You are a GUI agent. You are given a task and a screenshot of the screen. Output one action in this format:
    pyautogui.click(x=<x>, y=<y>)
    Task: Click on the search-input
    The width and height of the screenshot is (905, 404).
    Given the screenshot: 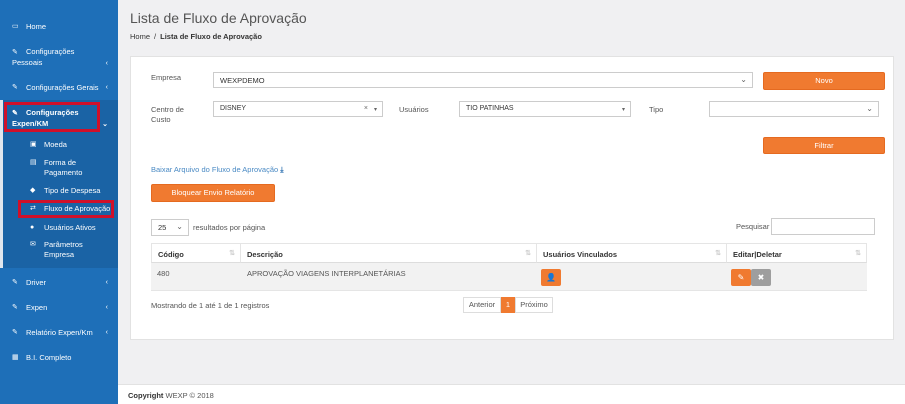 What is the action you would take?
    pyautogui.click(x=823, y=226)
    